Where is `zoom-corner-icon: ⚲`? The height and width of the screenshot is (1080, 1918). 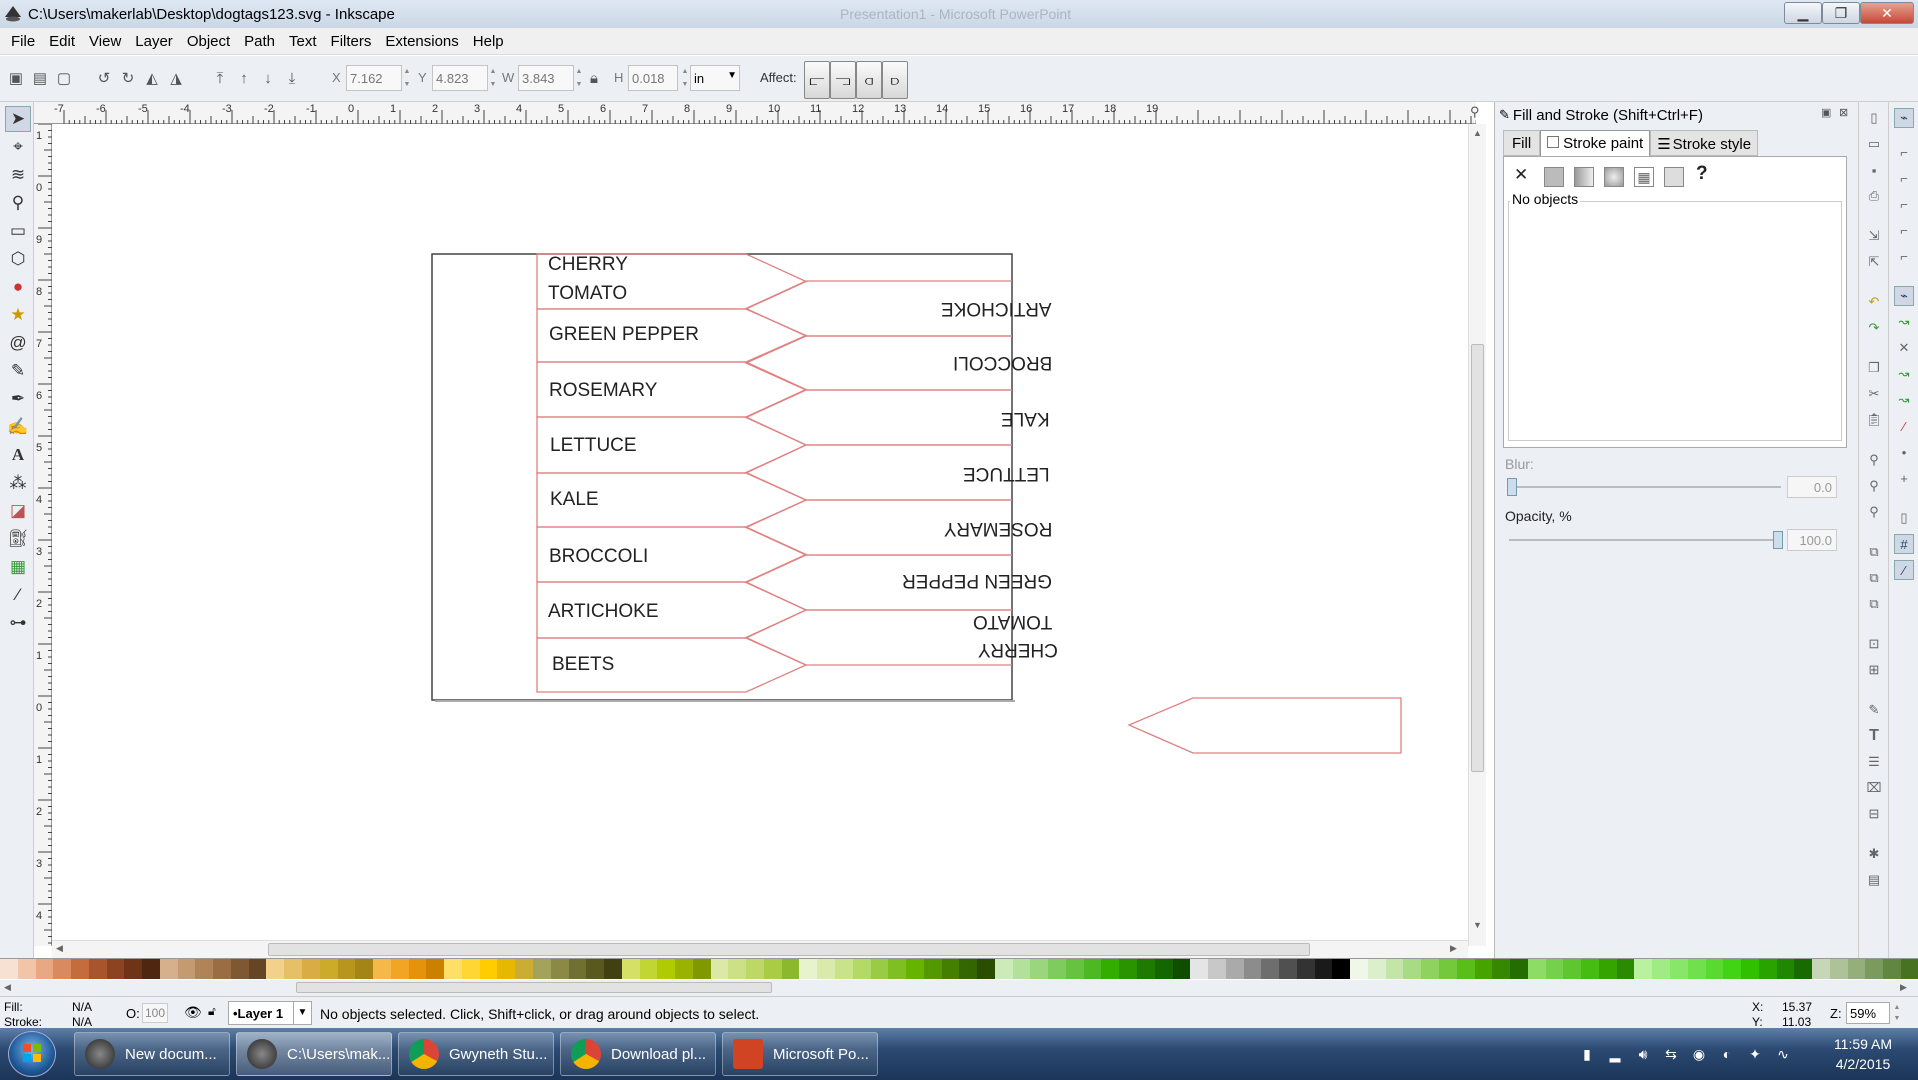
zoom-corner-icon: ⚲ is located at coordinates (1475, 112).